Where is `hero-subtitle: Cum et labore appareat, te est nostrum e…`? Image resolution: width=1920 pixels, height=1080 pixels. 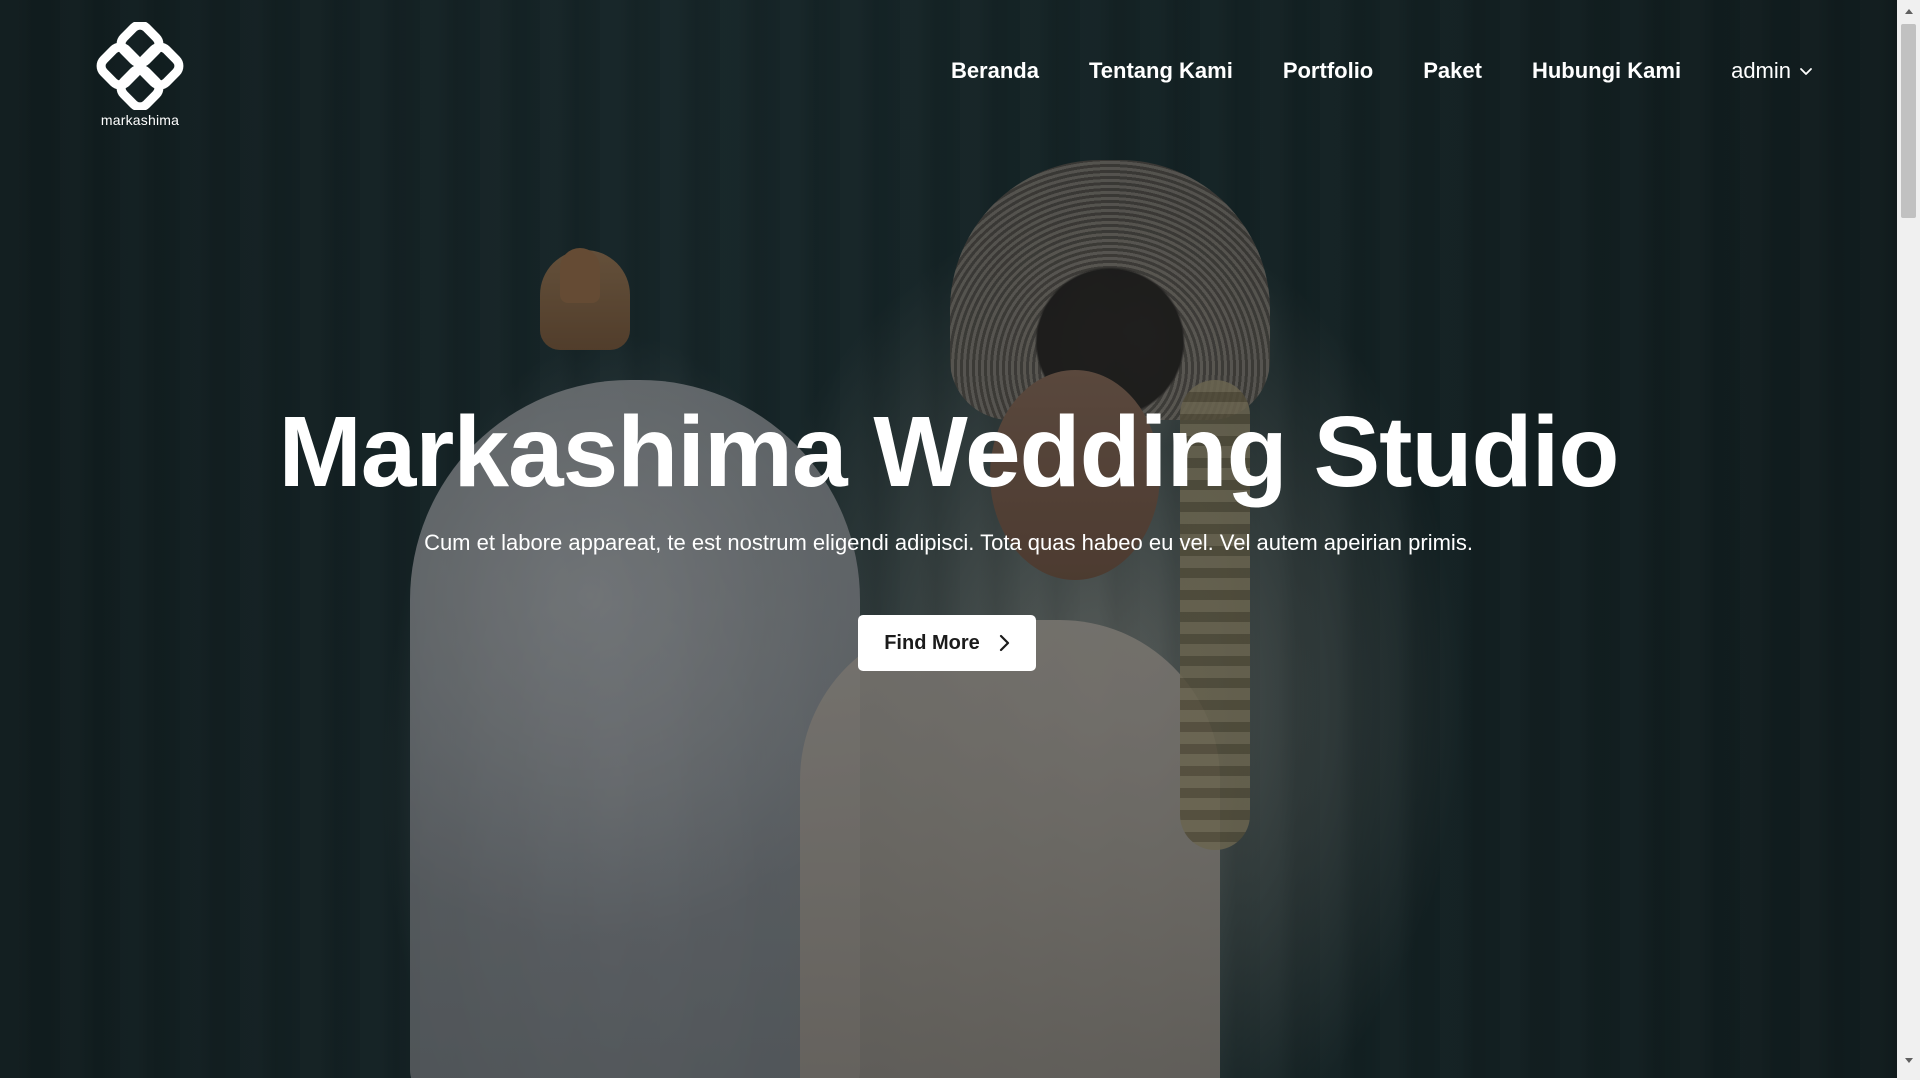 hero-subtitle: Cum et labore appareat, te est nostrum e… is located at coordinates (948, 542).